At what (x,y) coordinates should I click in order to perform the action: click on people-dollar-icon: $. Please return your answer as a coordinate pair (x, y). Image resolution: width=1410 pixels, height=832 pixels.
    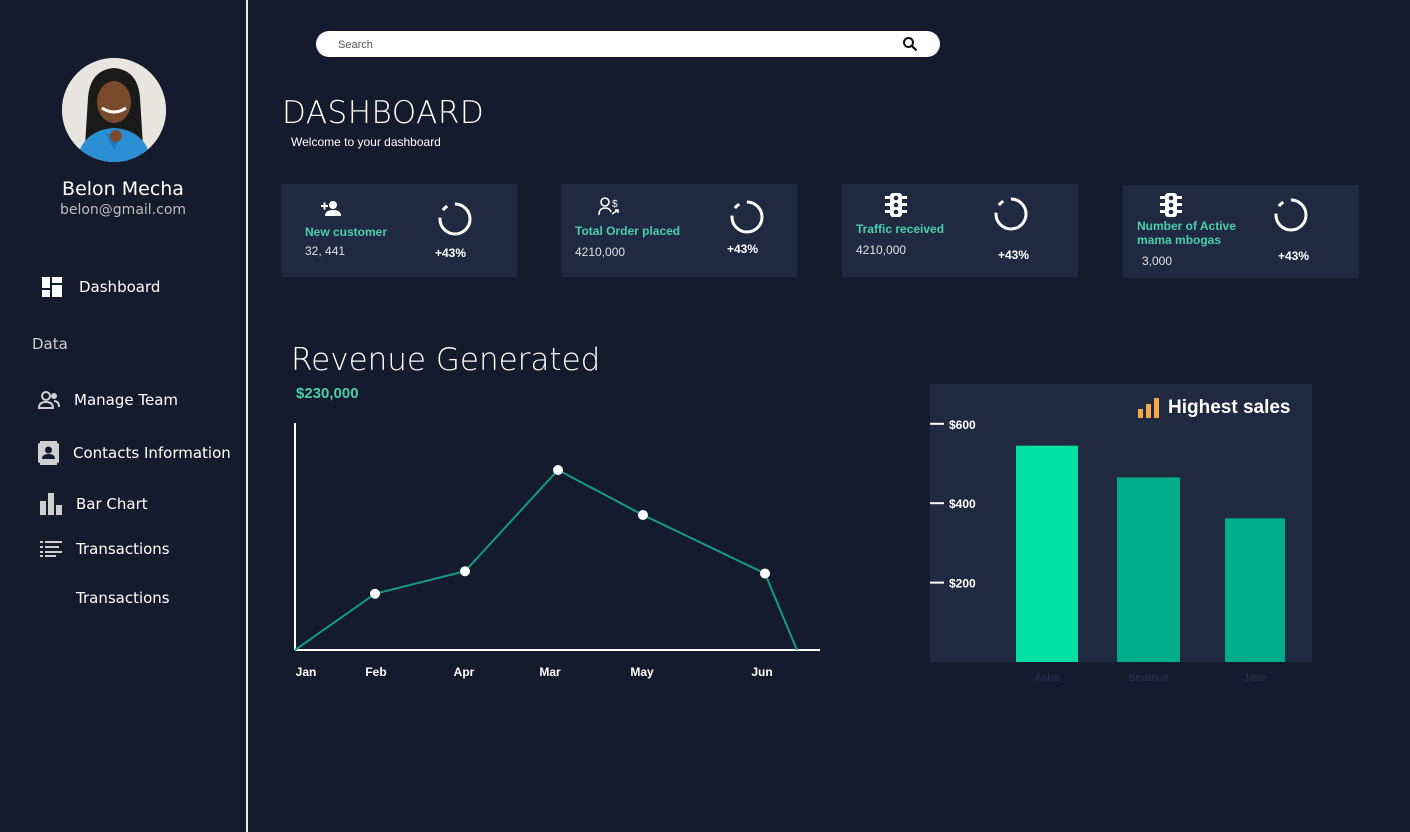
    Looking at the image, I should click on (608, 206).